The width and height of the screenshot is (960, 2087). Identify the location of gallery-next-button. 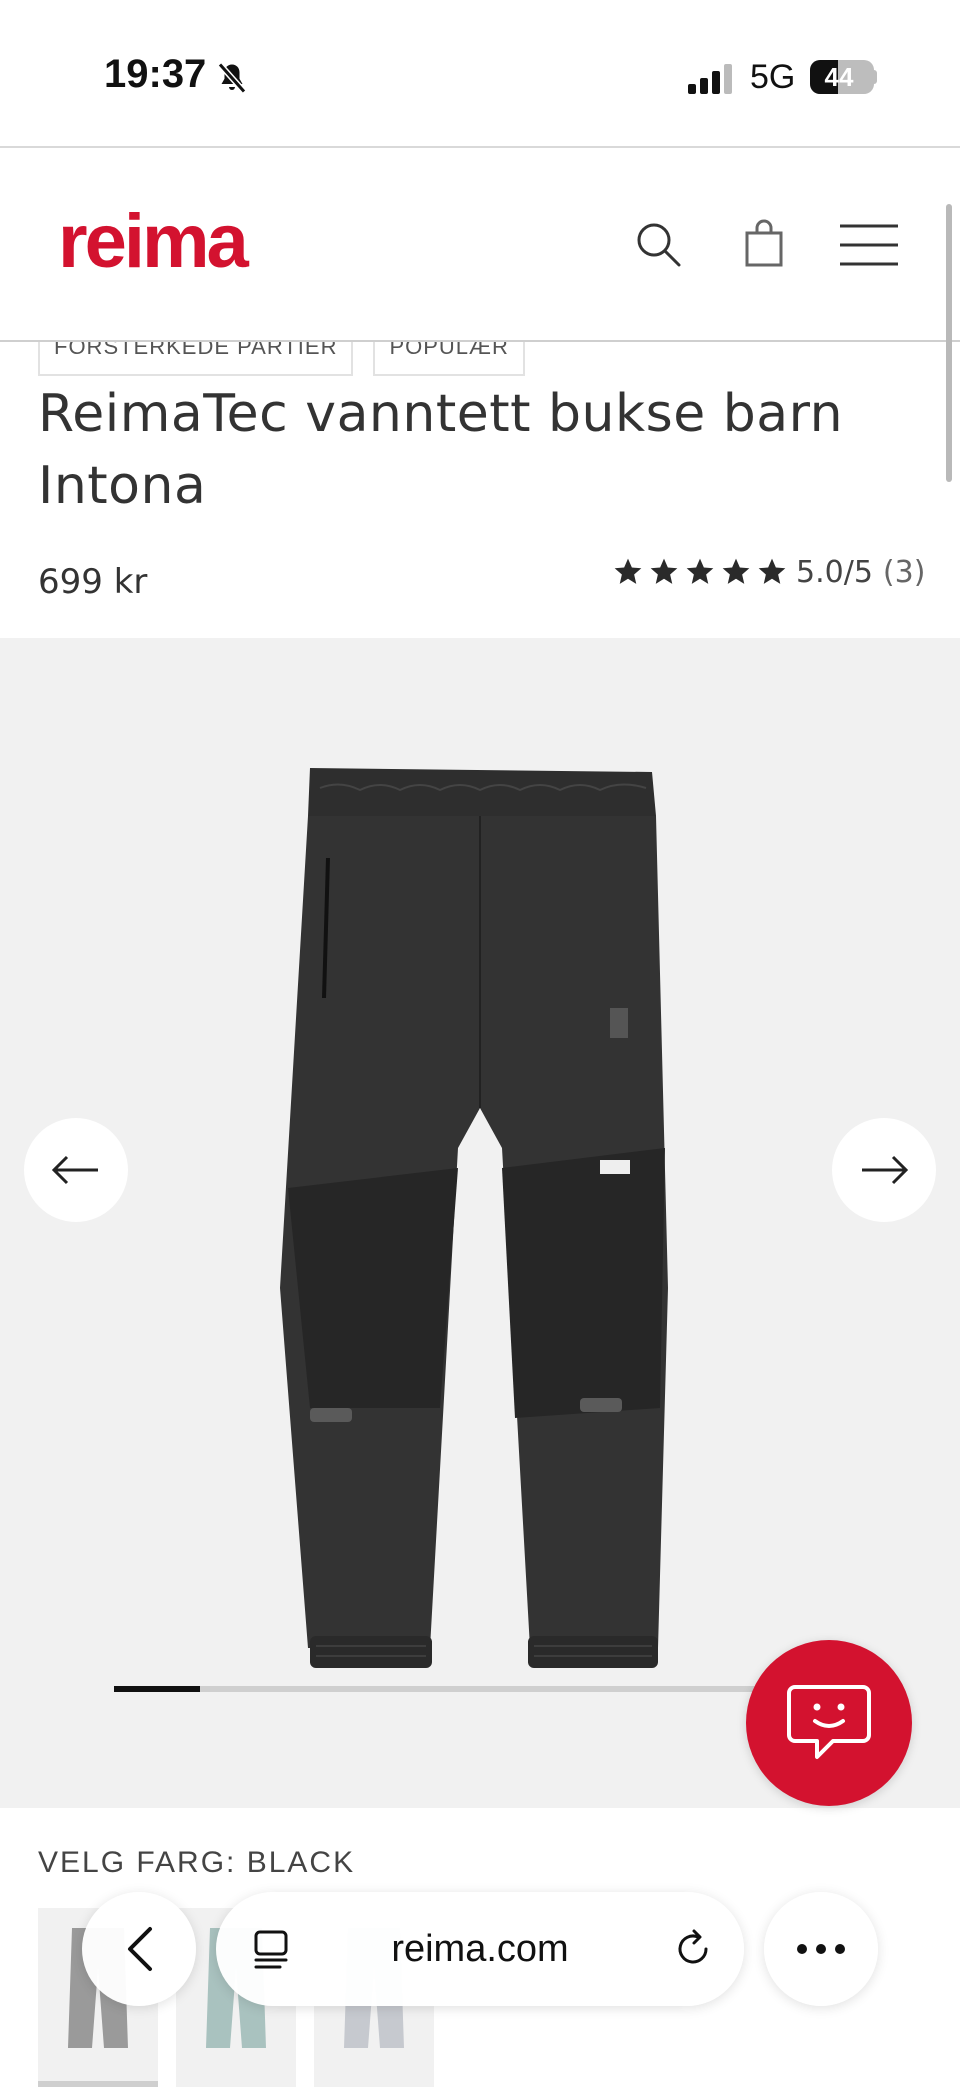
(884, 1170).